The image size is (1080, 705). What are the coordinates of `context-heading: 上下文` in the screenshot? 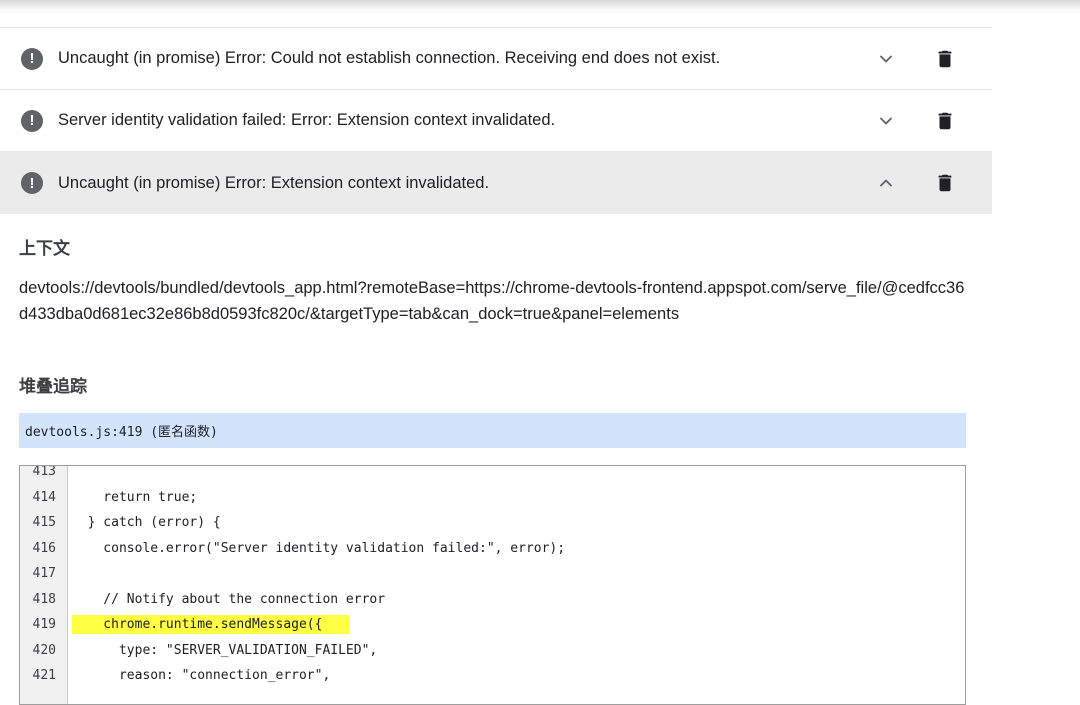 It's located at (44, 248).